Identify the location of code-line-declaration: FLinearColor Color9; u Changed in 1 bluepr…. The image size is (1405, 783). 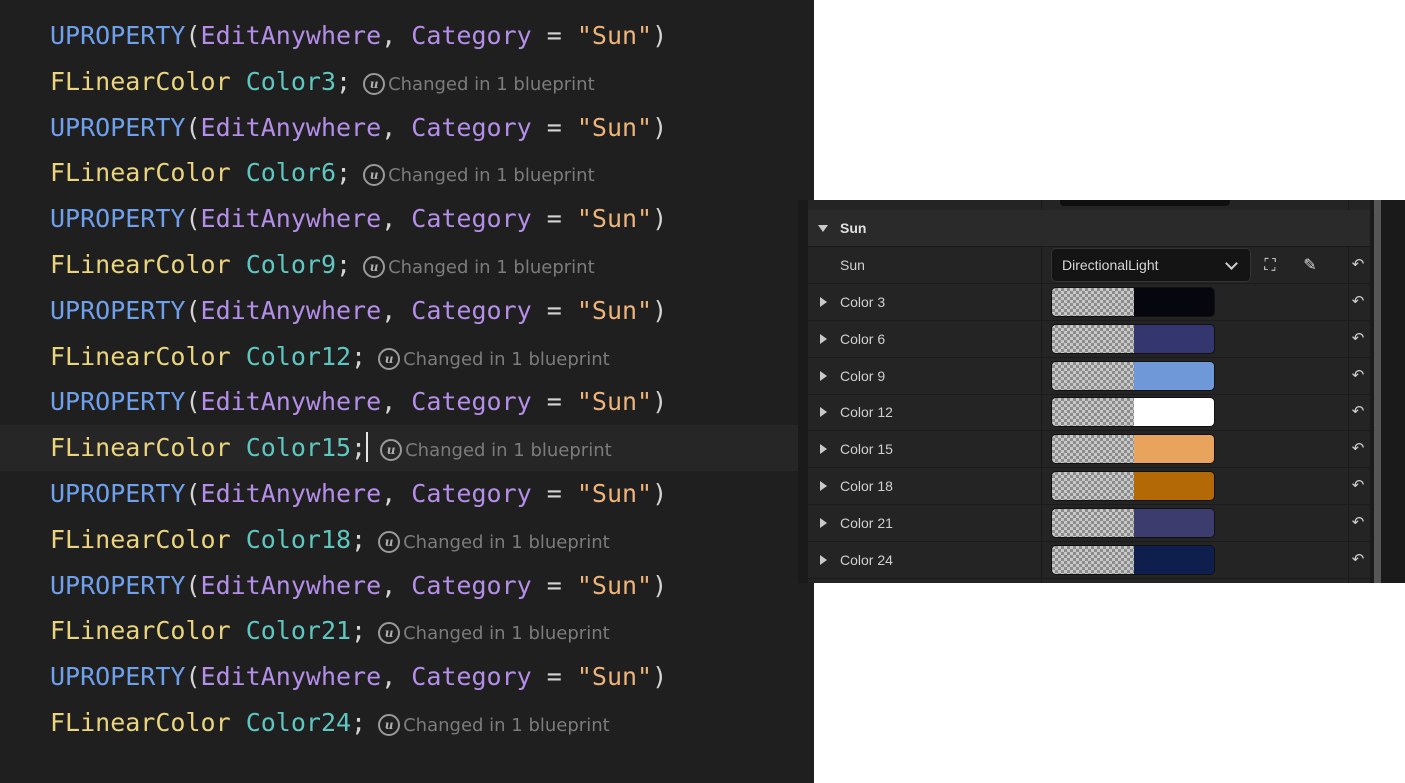
(407, 265).